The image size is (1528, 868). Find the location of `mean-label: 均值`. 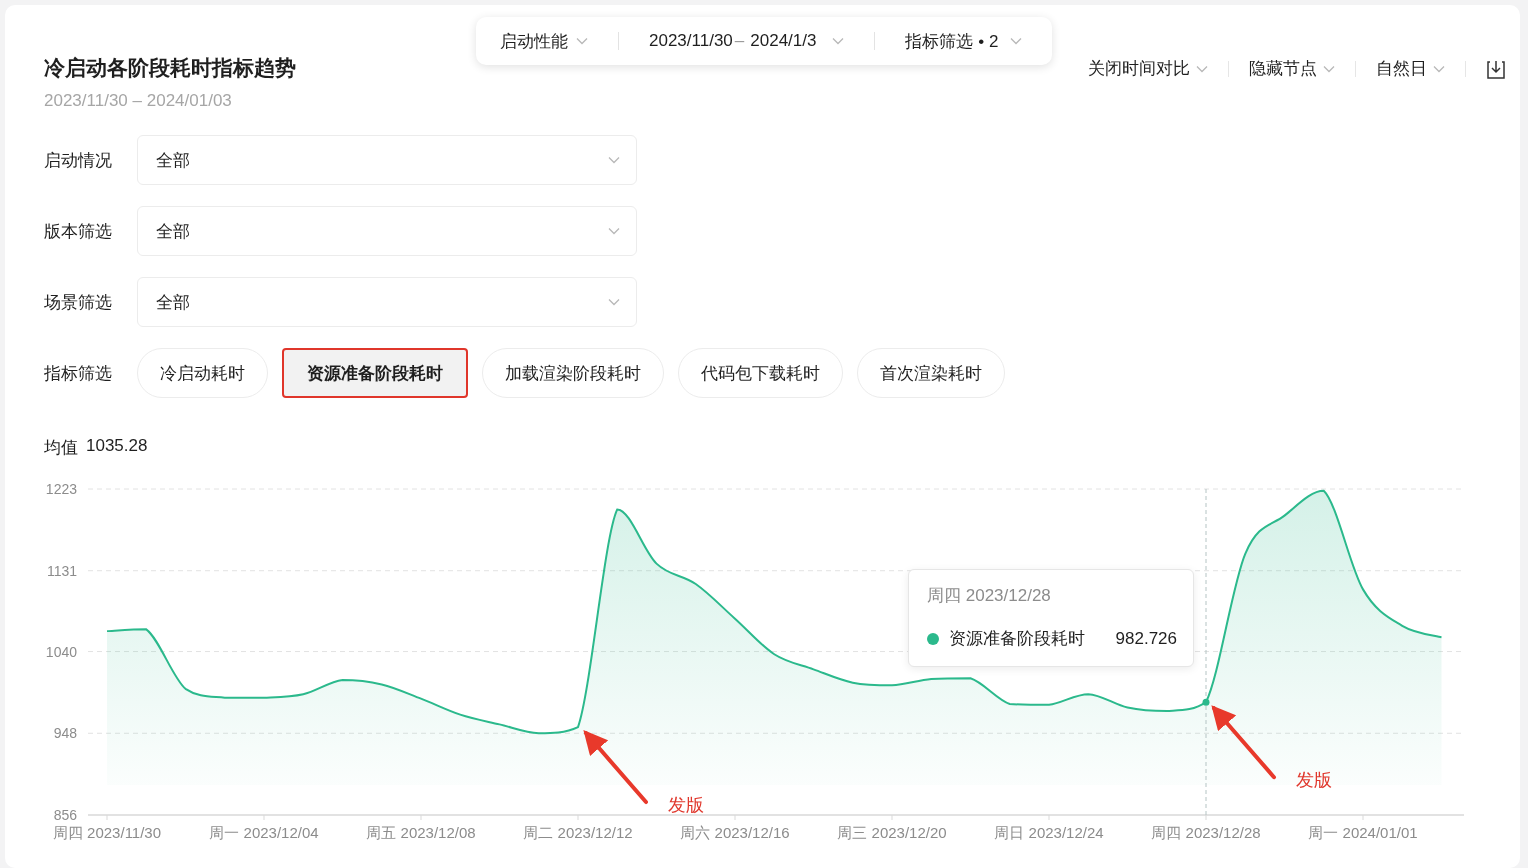

mean-label: 均值 is located at coordinates (61, 448).